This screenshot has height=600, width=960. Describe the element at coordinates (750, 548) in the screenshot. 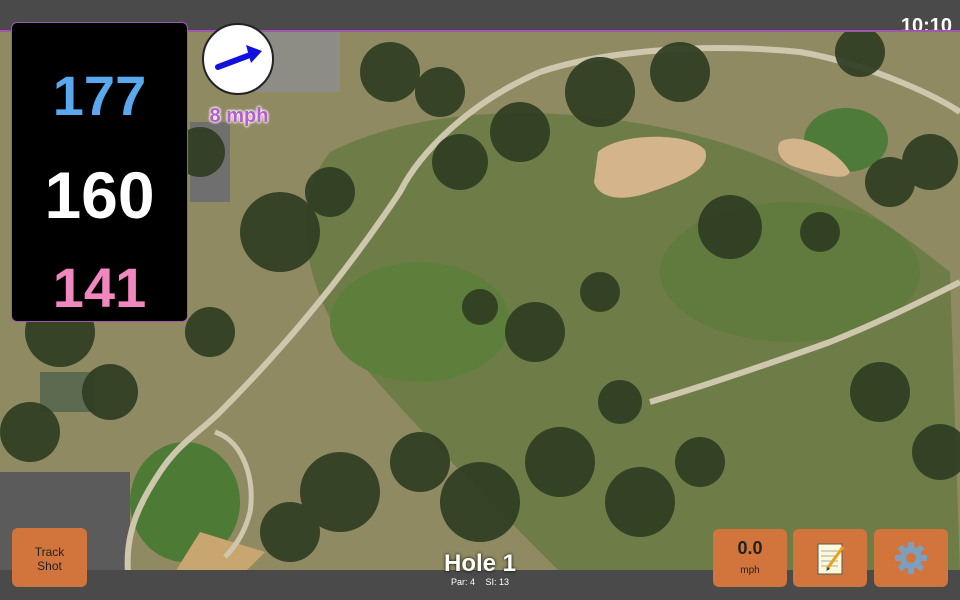

I see `wind-value: 0.0` at that location.